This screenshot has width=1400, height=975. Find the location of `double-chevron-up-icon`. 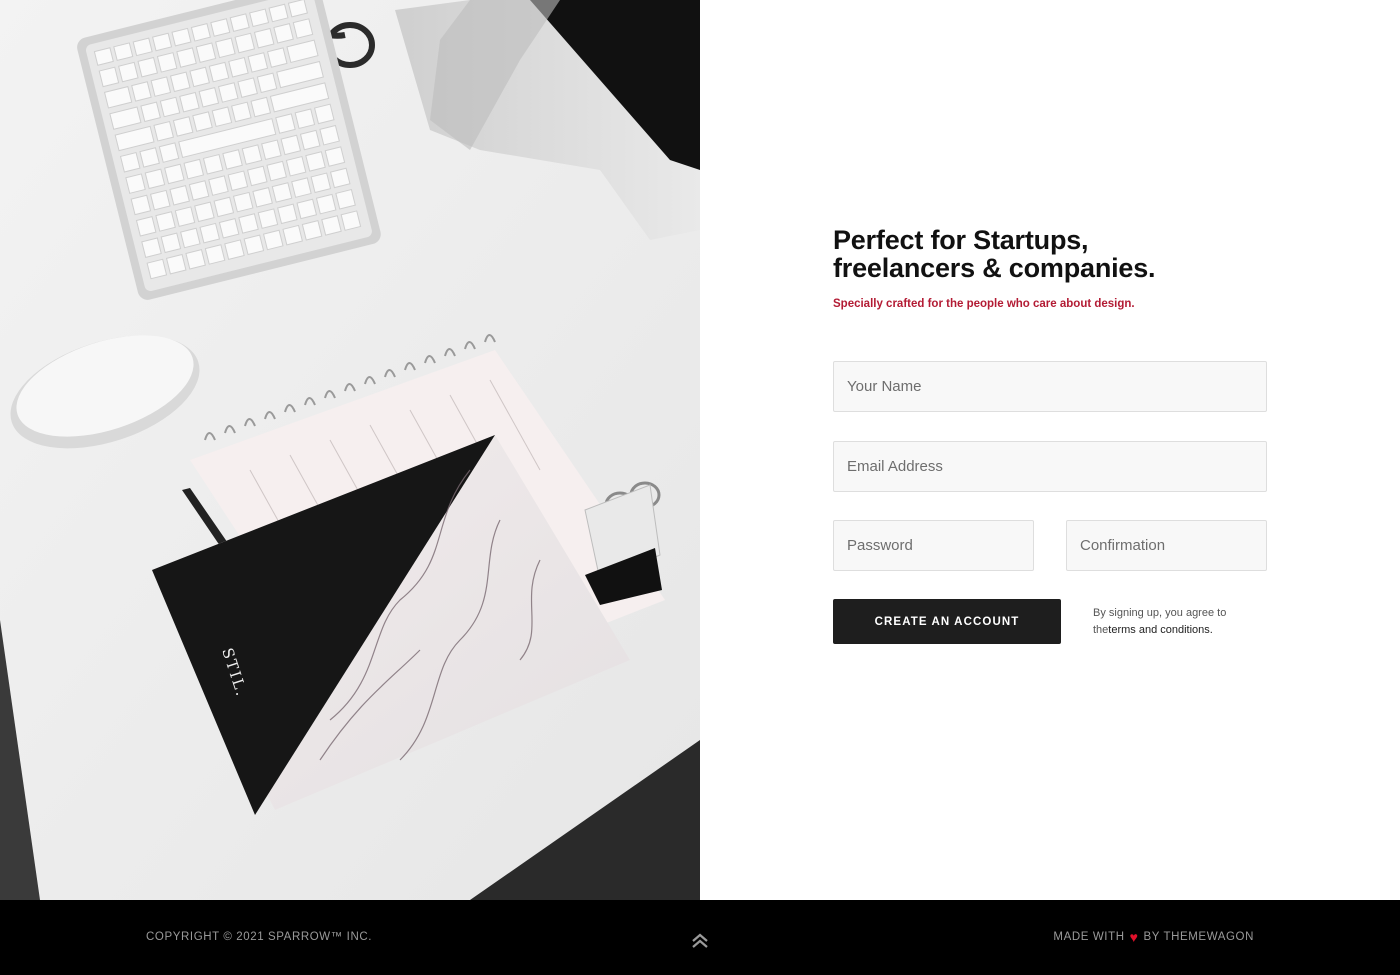

double-chevron-up-icon is located at coordinates (700, 940).